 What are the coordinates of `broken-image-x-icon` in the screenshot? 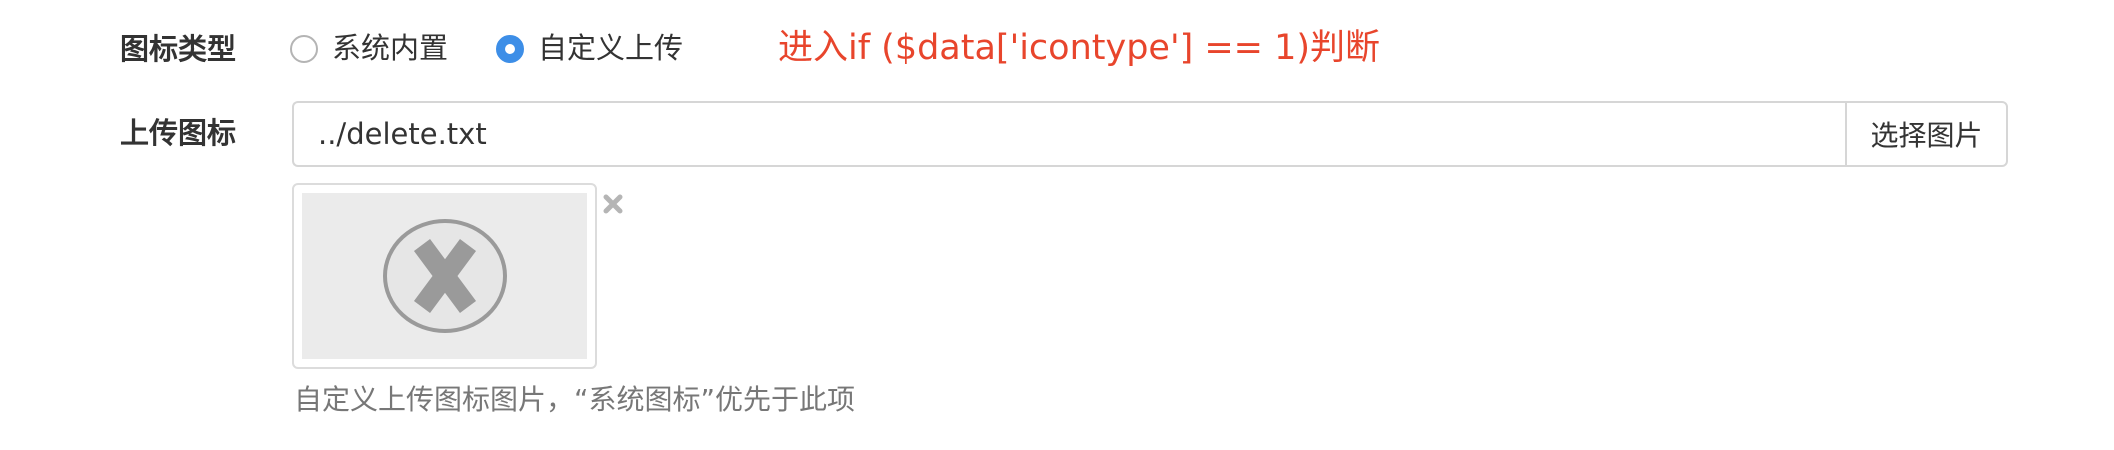 It's located at (444, 276).